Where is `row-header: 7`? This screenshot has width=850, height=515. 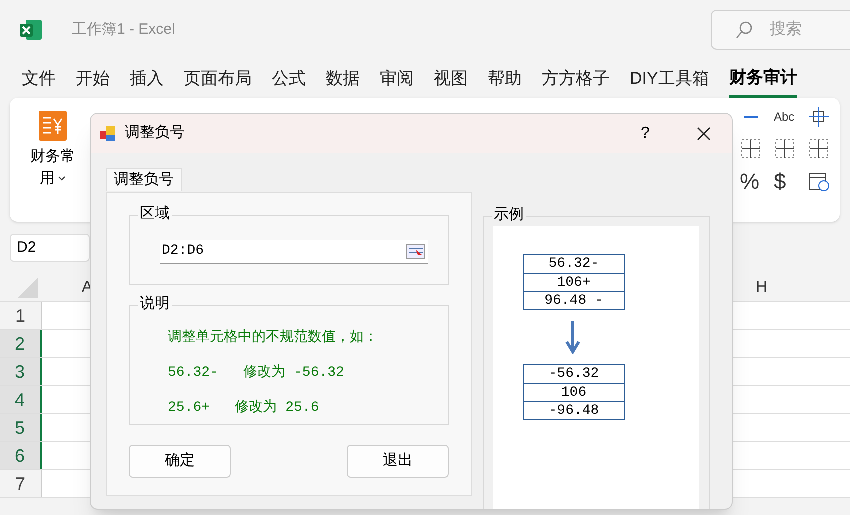
row-header: 7 is located at coordinates (21, 483).